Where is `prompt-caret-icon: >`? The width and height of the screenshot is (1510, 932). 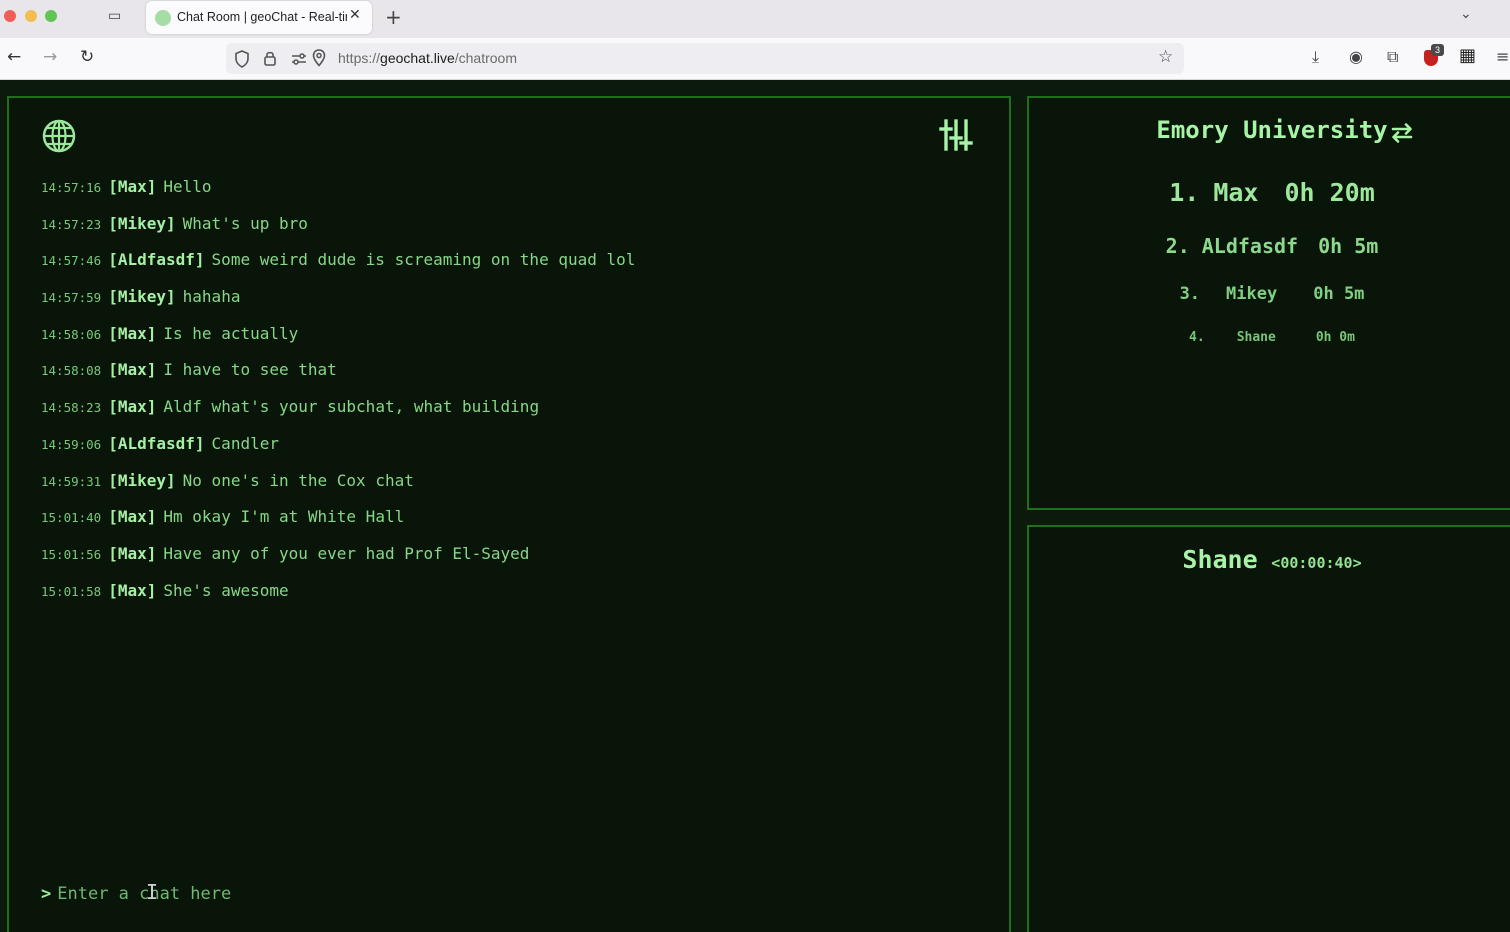 prompt-caret-icon: > is located at coordinates (46, 894).